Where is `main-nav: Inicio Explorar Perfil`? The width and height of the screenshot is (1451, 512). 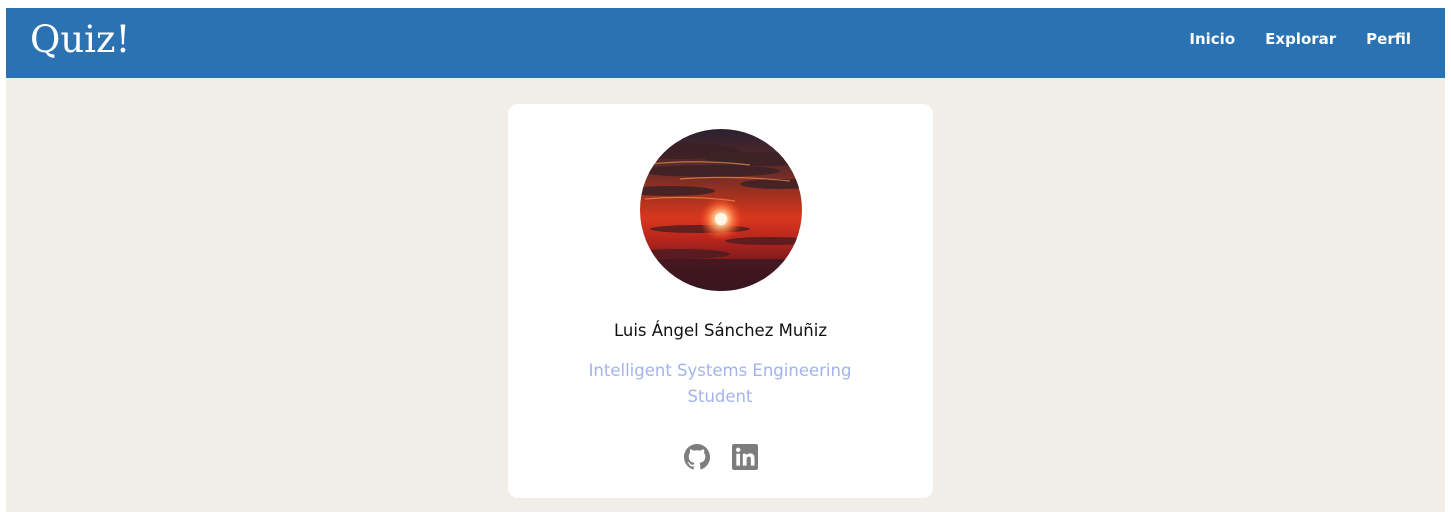
main-nav: Inicio Explorar Perfil is located at coordinates (1300, 39).